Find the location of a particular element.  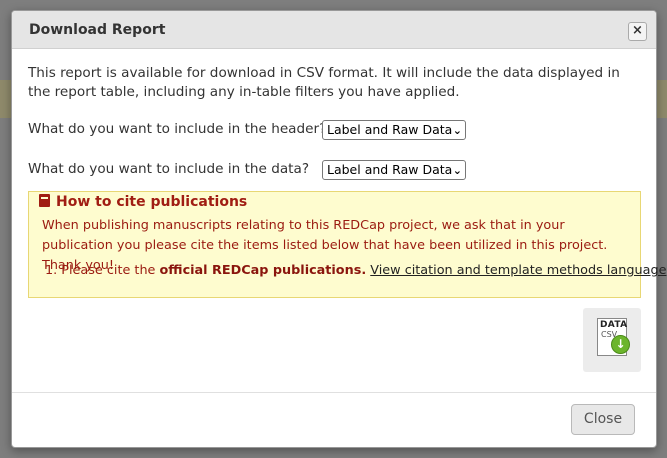

citation-item-prefix: 1. Please cite the is located at coordinates (102, 270).